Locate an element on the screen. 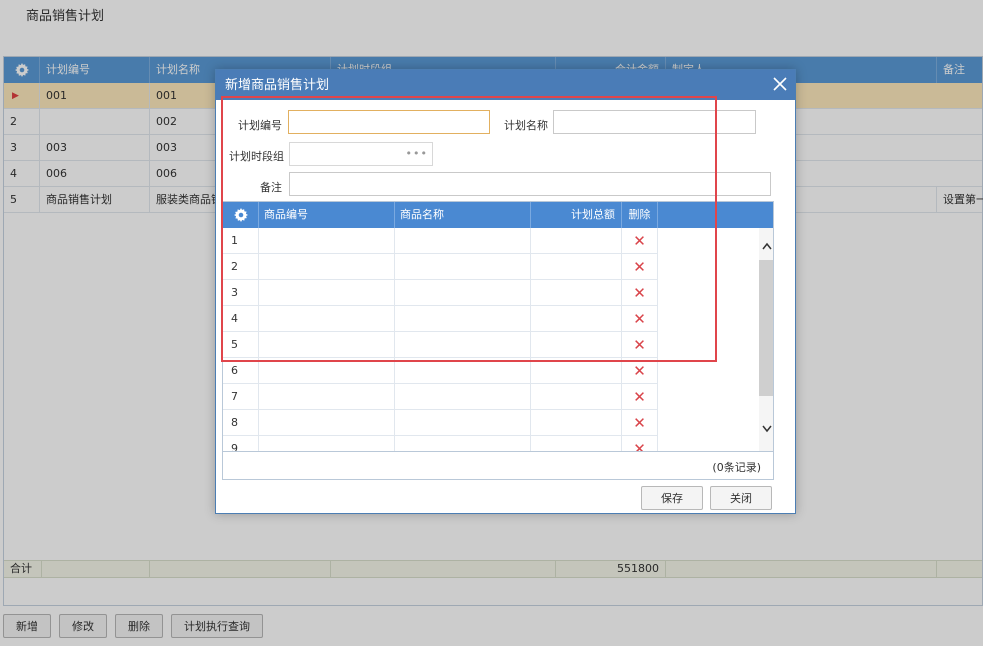  row-number: 3 is located at coordinates (241, 293).